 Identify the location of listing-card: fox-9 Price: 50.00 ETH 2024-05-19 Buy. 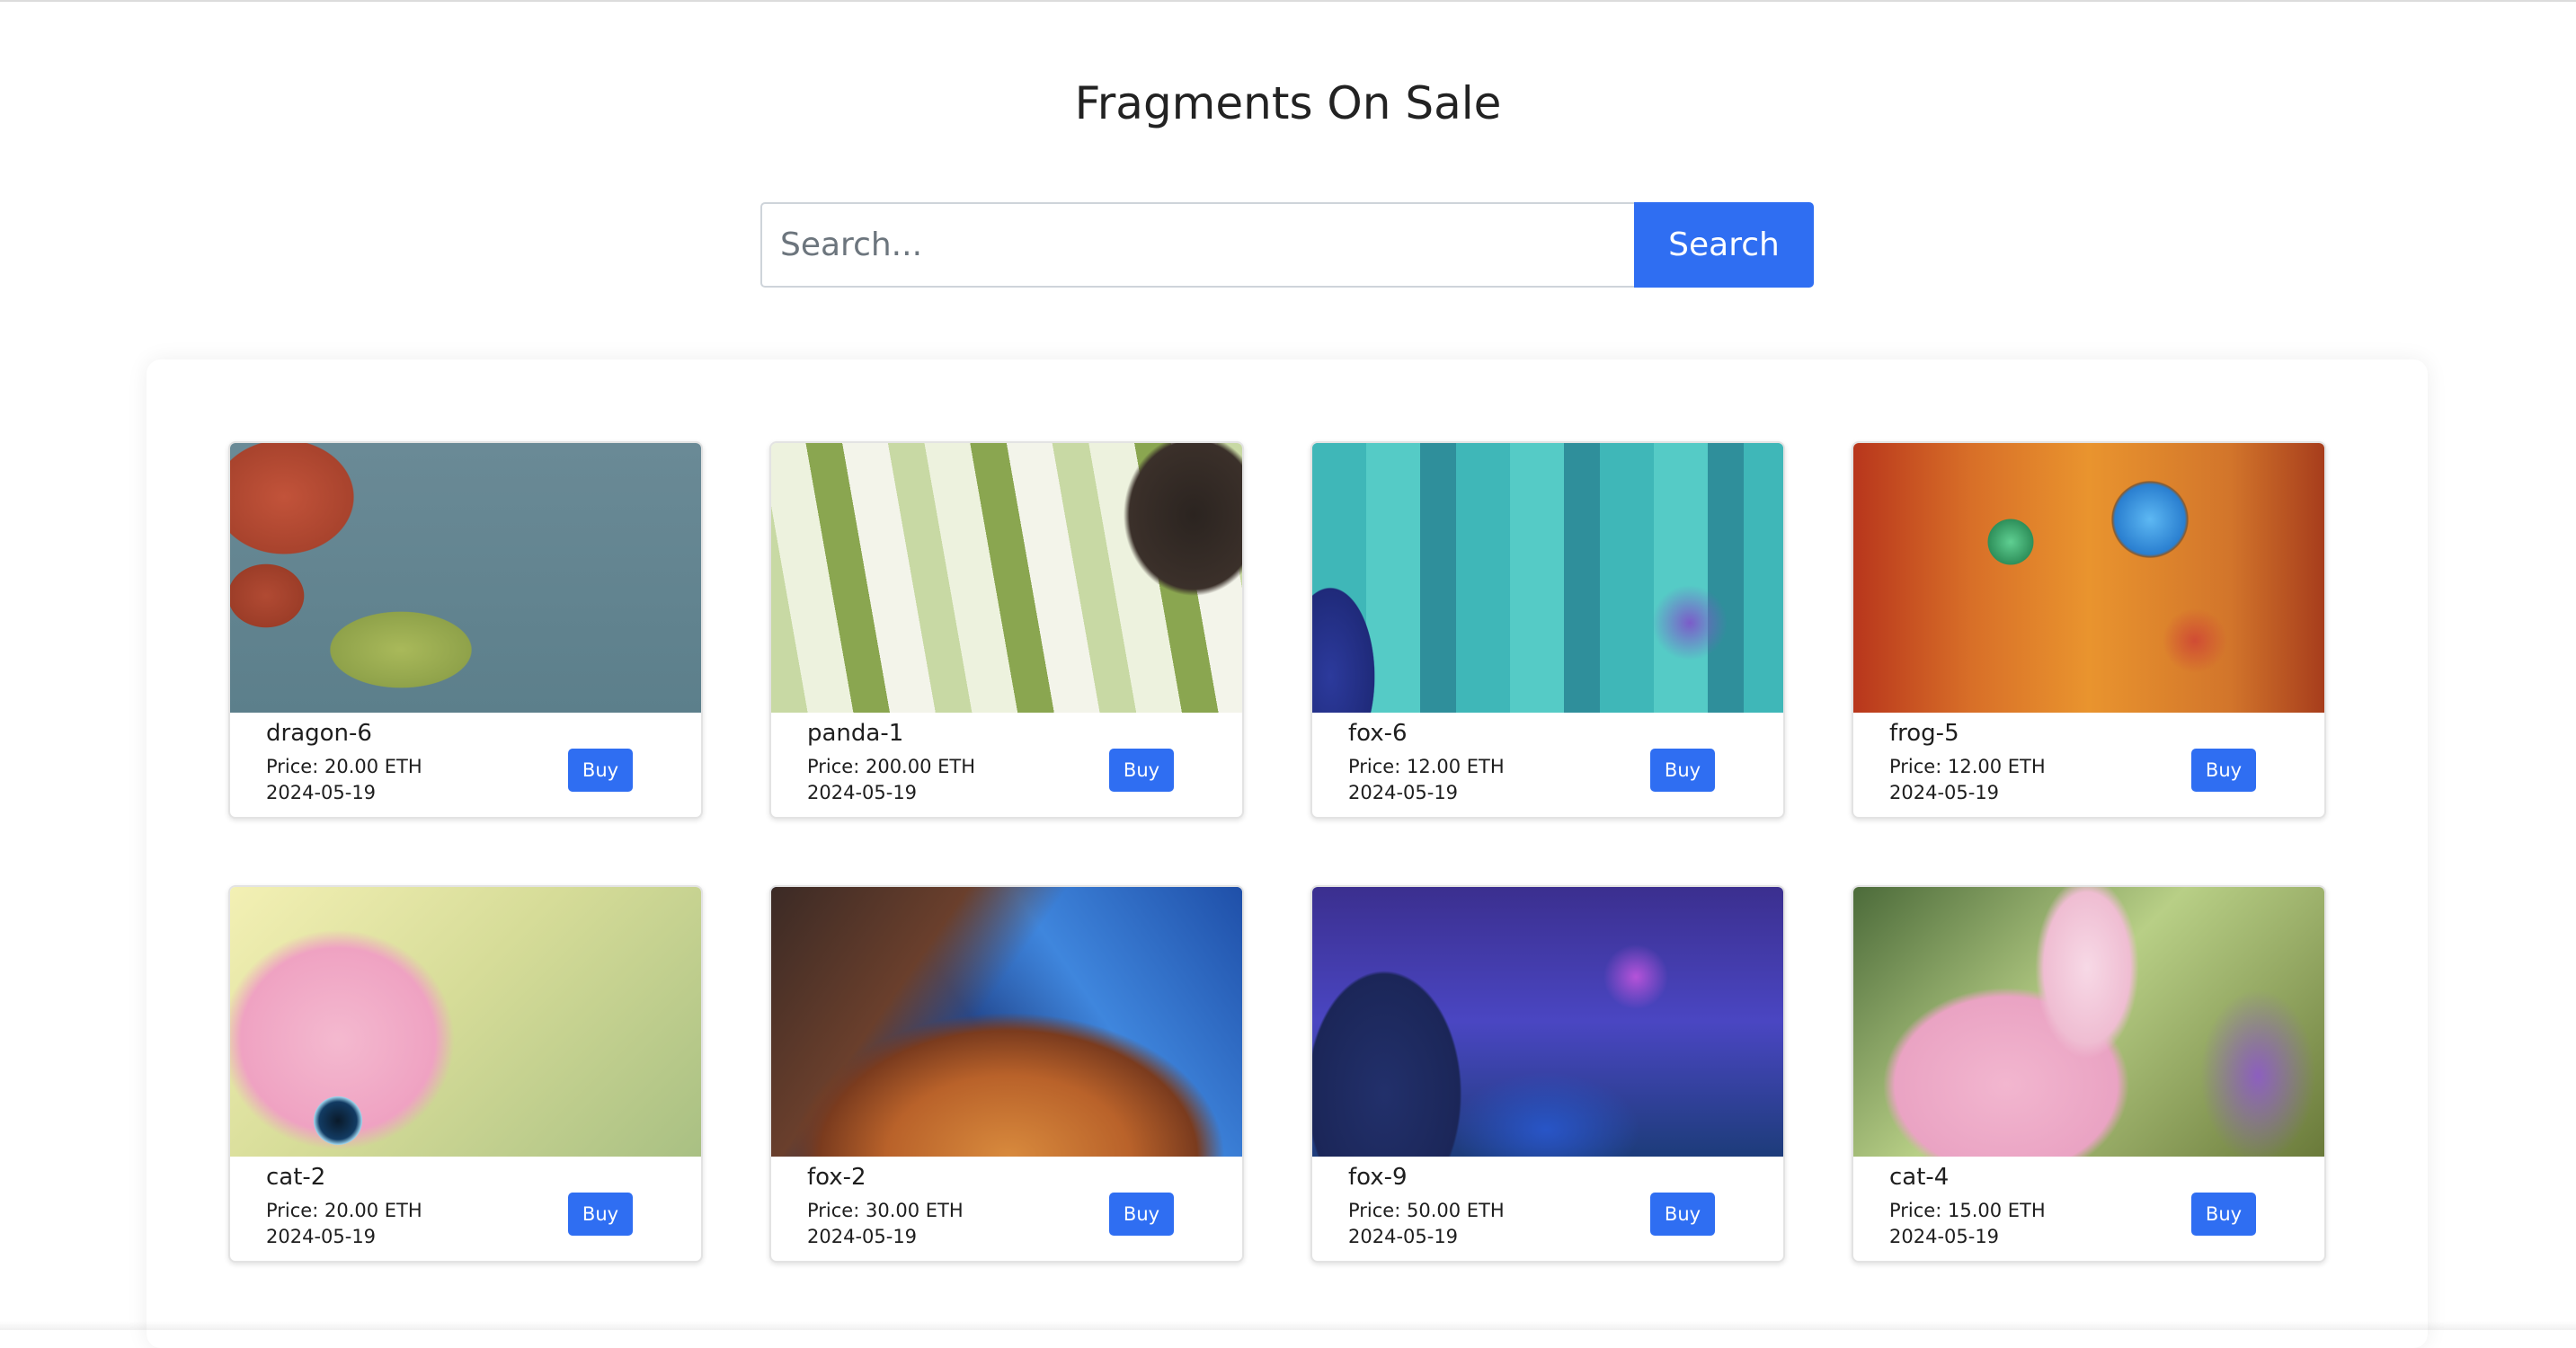
(1547, 1074).